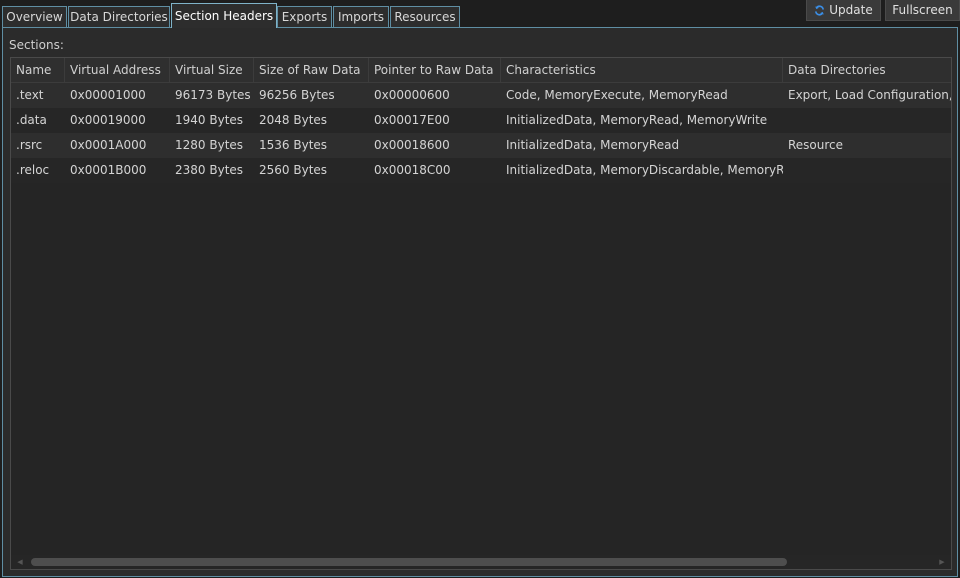 The height and width of the screenshot is (578, 960). What do you see at coordinates (36, 45) in the screenshot?
I see `sections-label: Sections:` at bounding box center [36, 45].